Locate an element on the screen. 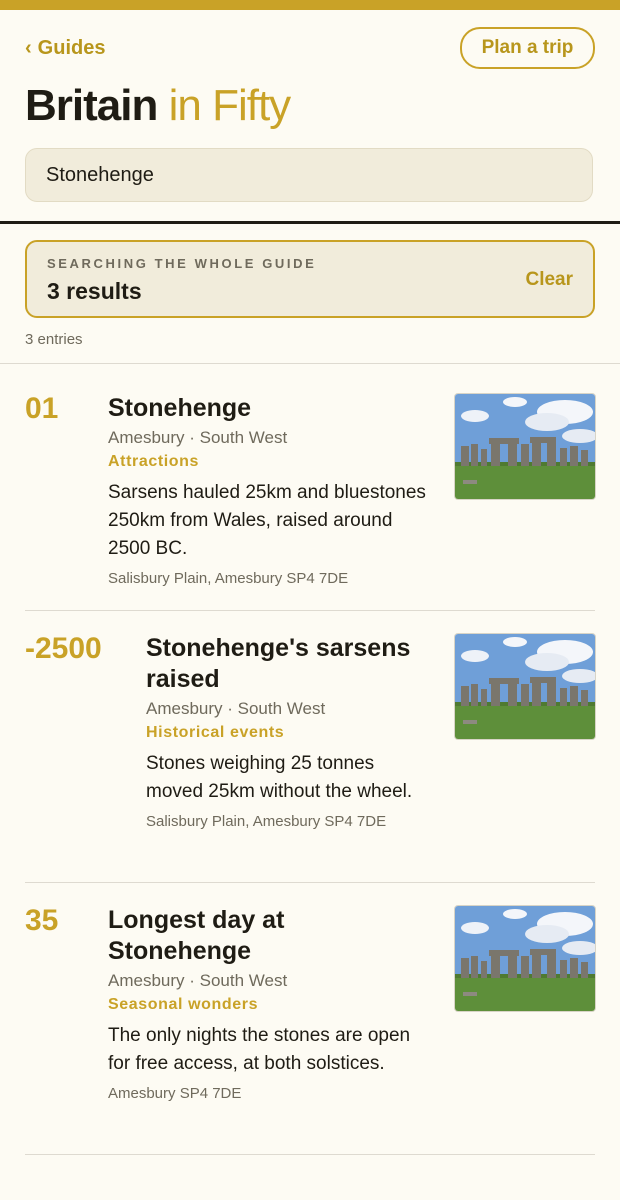 This screenshot has height=1200, width=620. entry-number: 35 is located at coordinates (42, 920).